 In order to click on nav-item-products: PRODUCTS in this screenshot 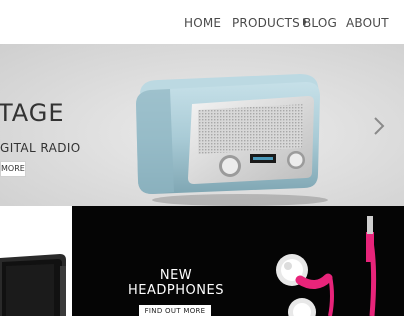, I will do `click(269, 23)`.